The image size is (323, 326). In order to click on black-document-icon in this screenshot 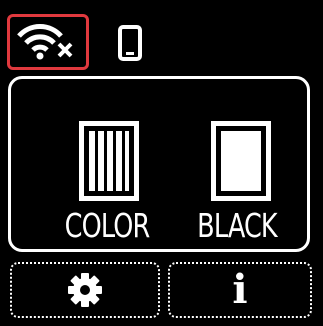, I will do `click(241, 161)`.